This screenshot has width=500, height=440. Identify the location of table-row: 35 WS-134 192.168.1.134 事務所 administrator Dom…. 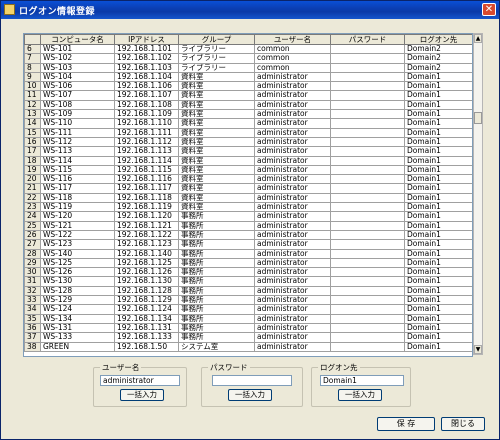
(248, 318).